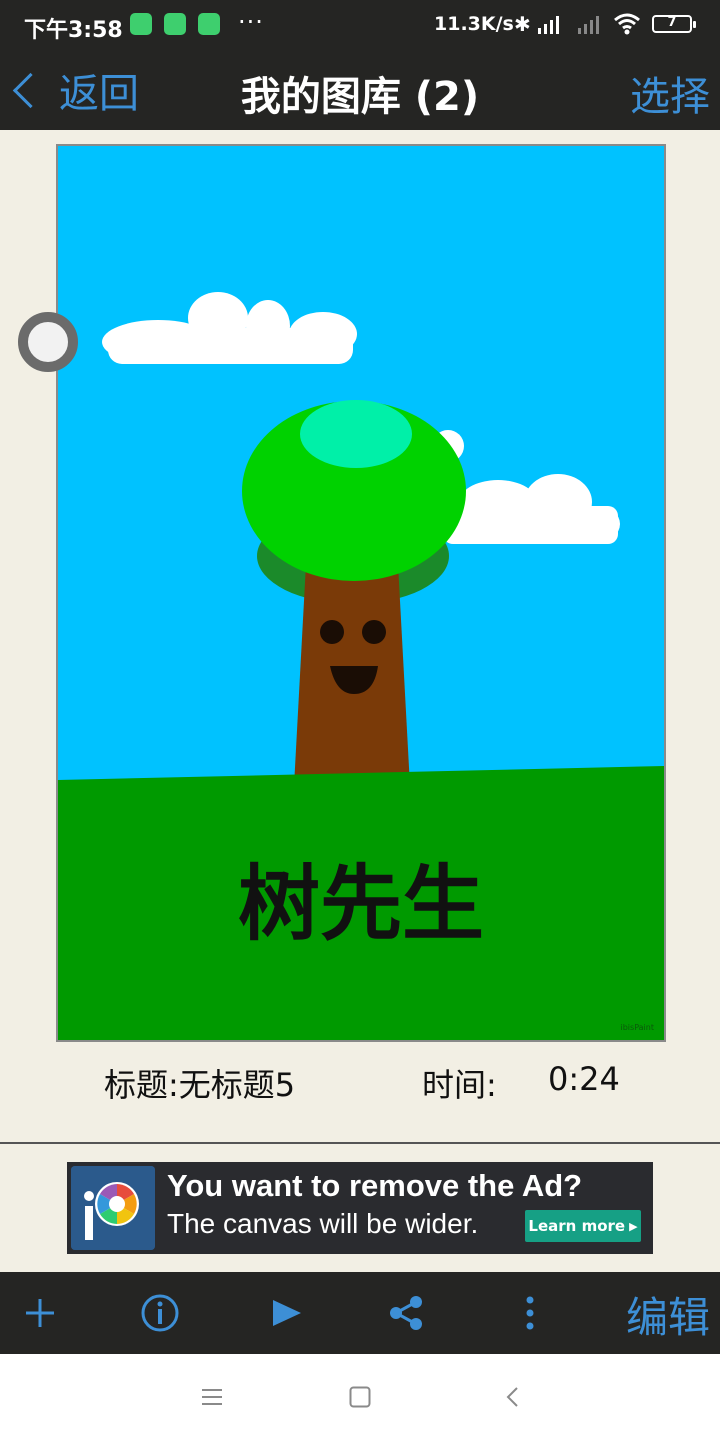  What do you see at coordinates (175, 24) in the screenshot?
I see `wechat-notification-icon` at bounding box center [175, 24].